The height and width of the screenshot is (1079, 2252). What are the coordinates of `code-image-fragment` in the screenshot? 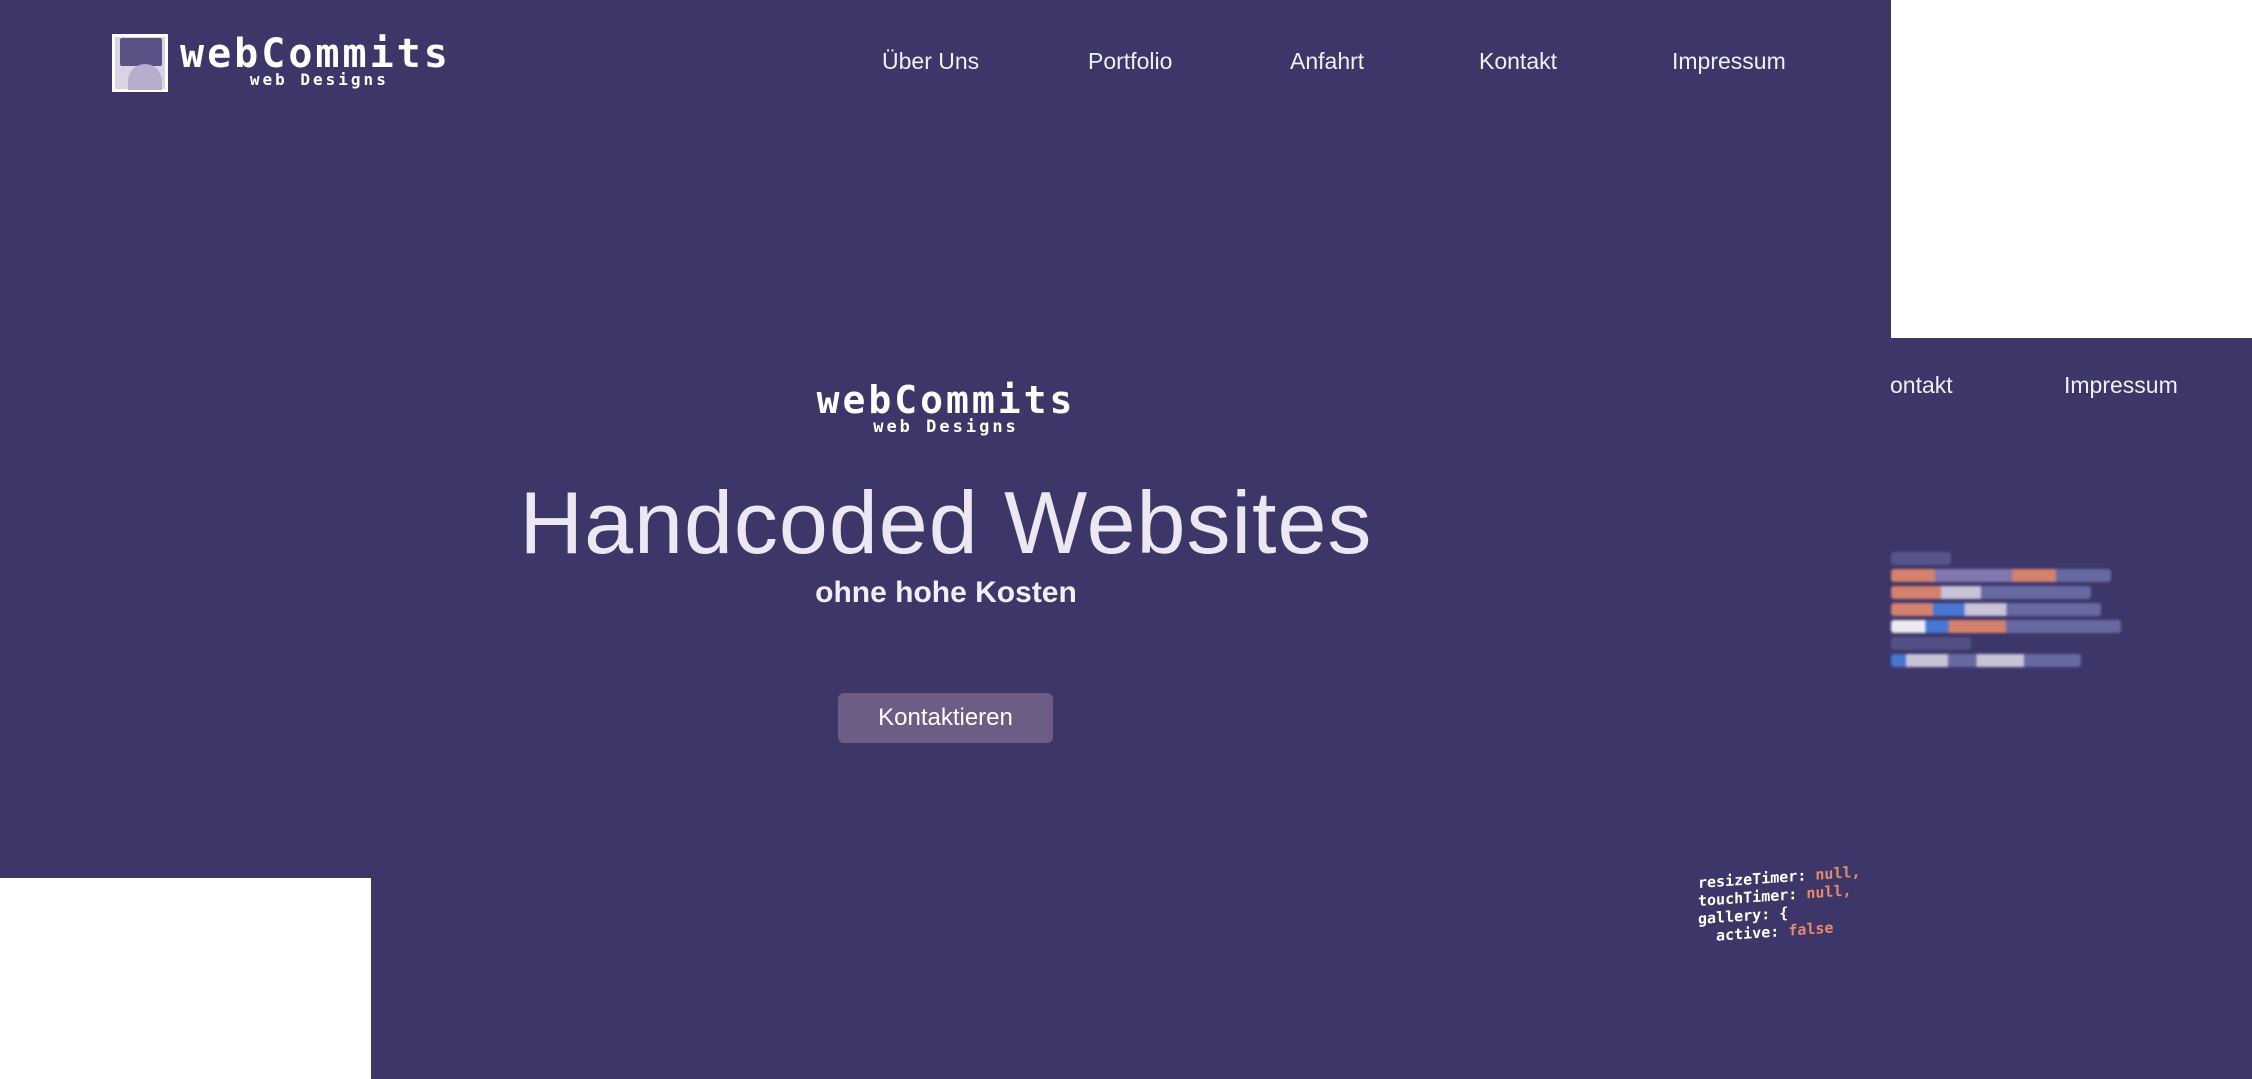 It's located at (2011, 622).